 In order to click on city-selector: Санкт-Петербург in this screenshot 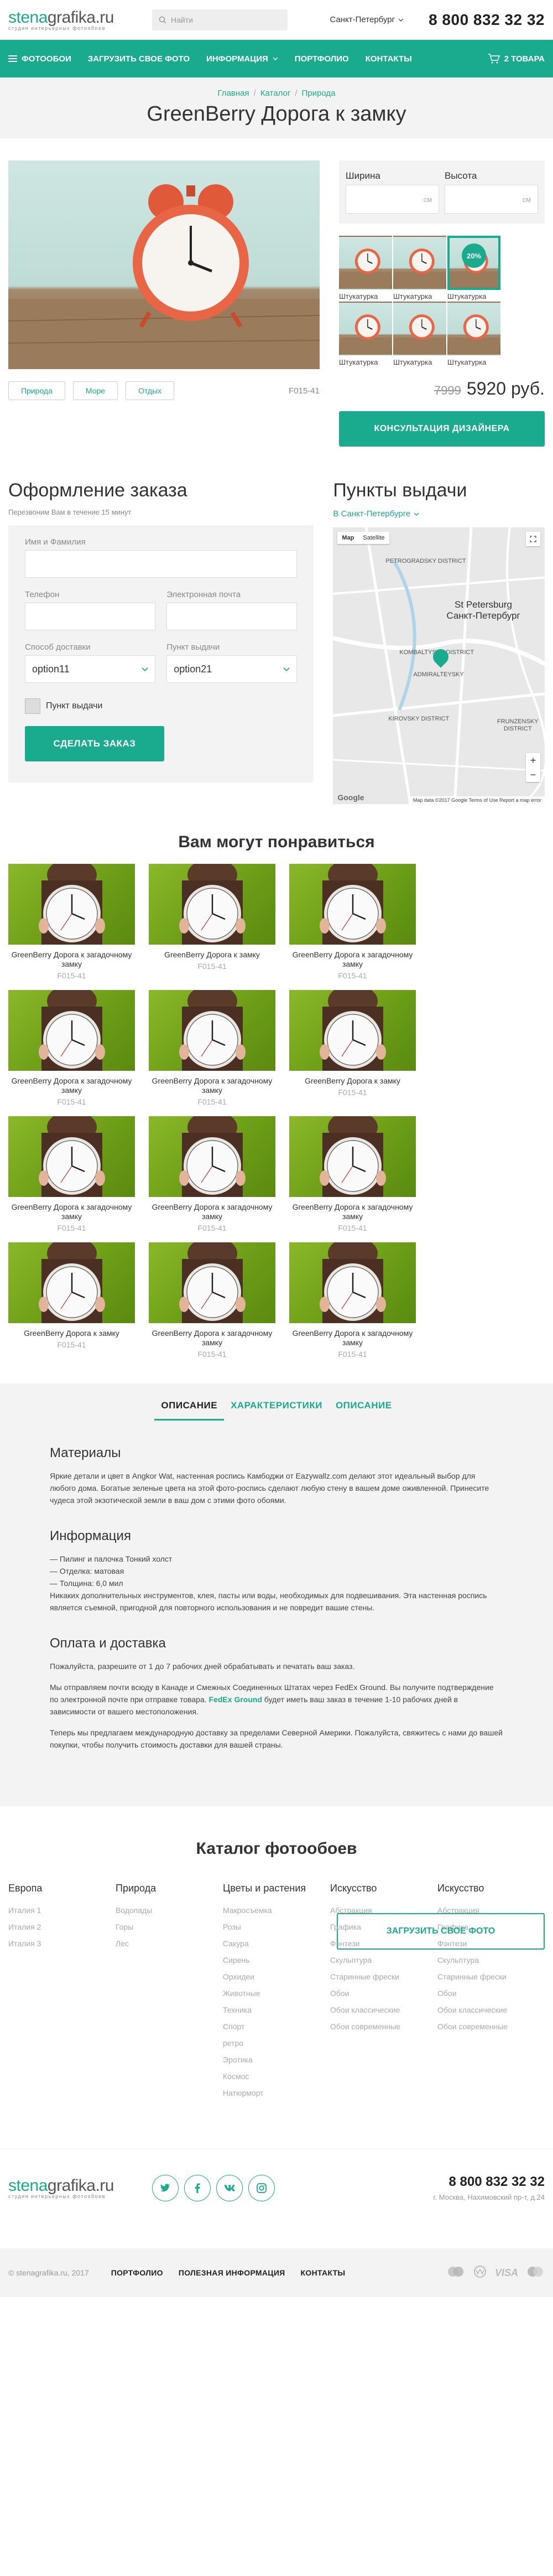, I will do `click(367, 19)`.